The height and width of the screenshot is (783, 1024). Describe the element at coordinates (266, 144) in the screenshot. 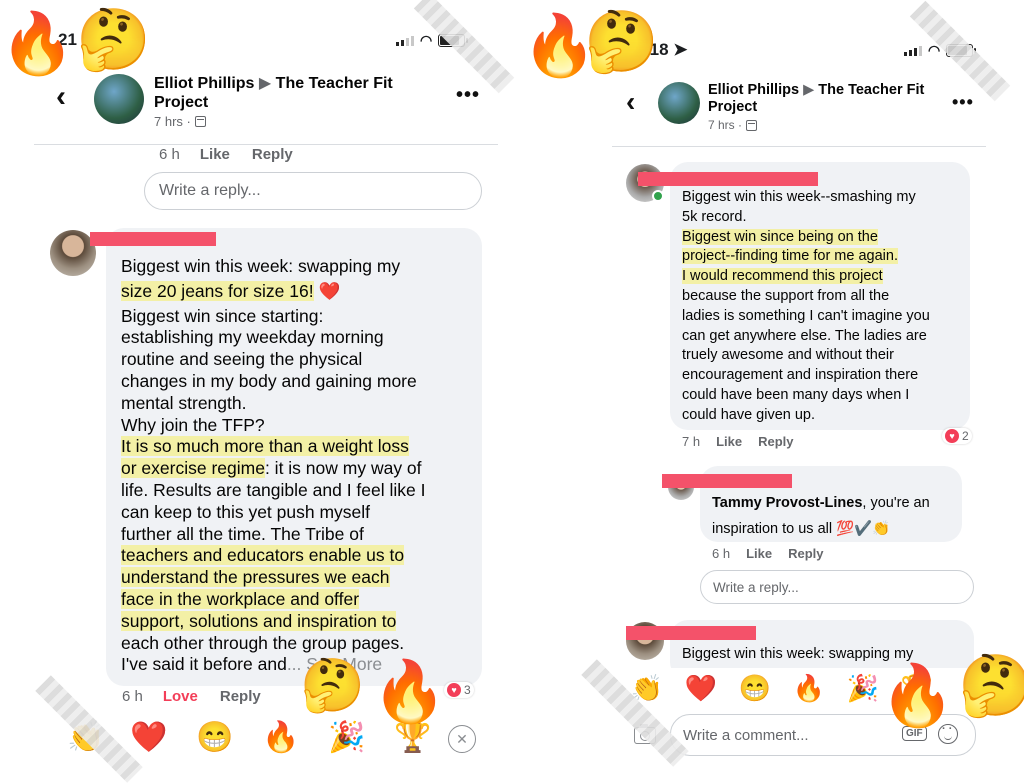

I see `divider` at that location.